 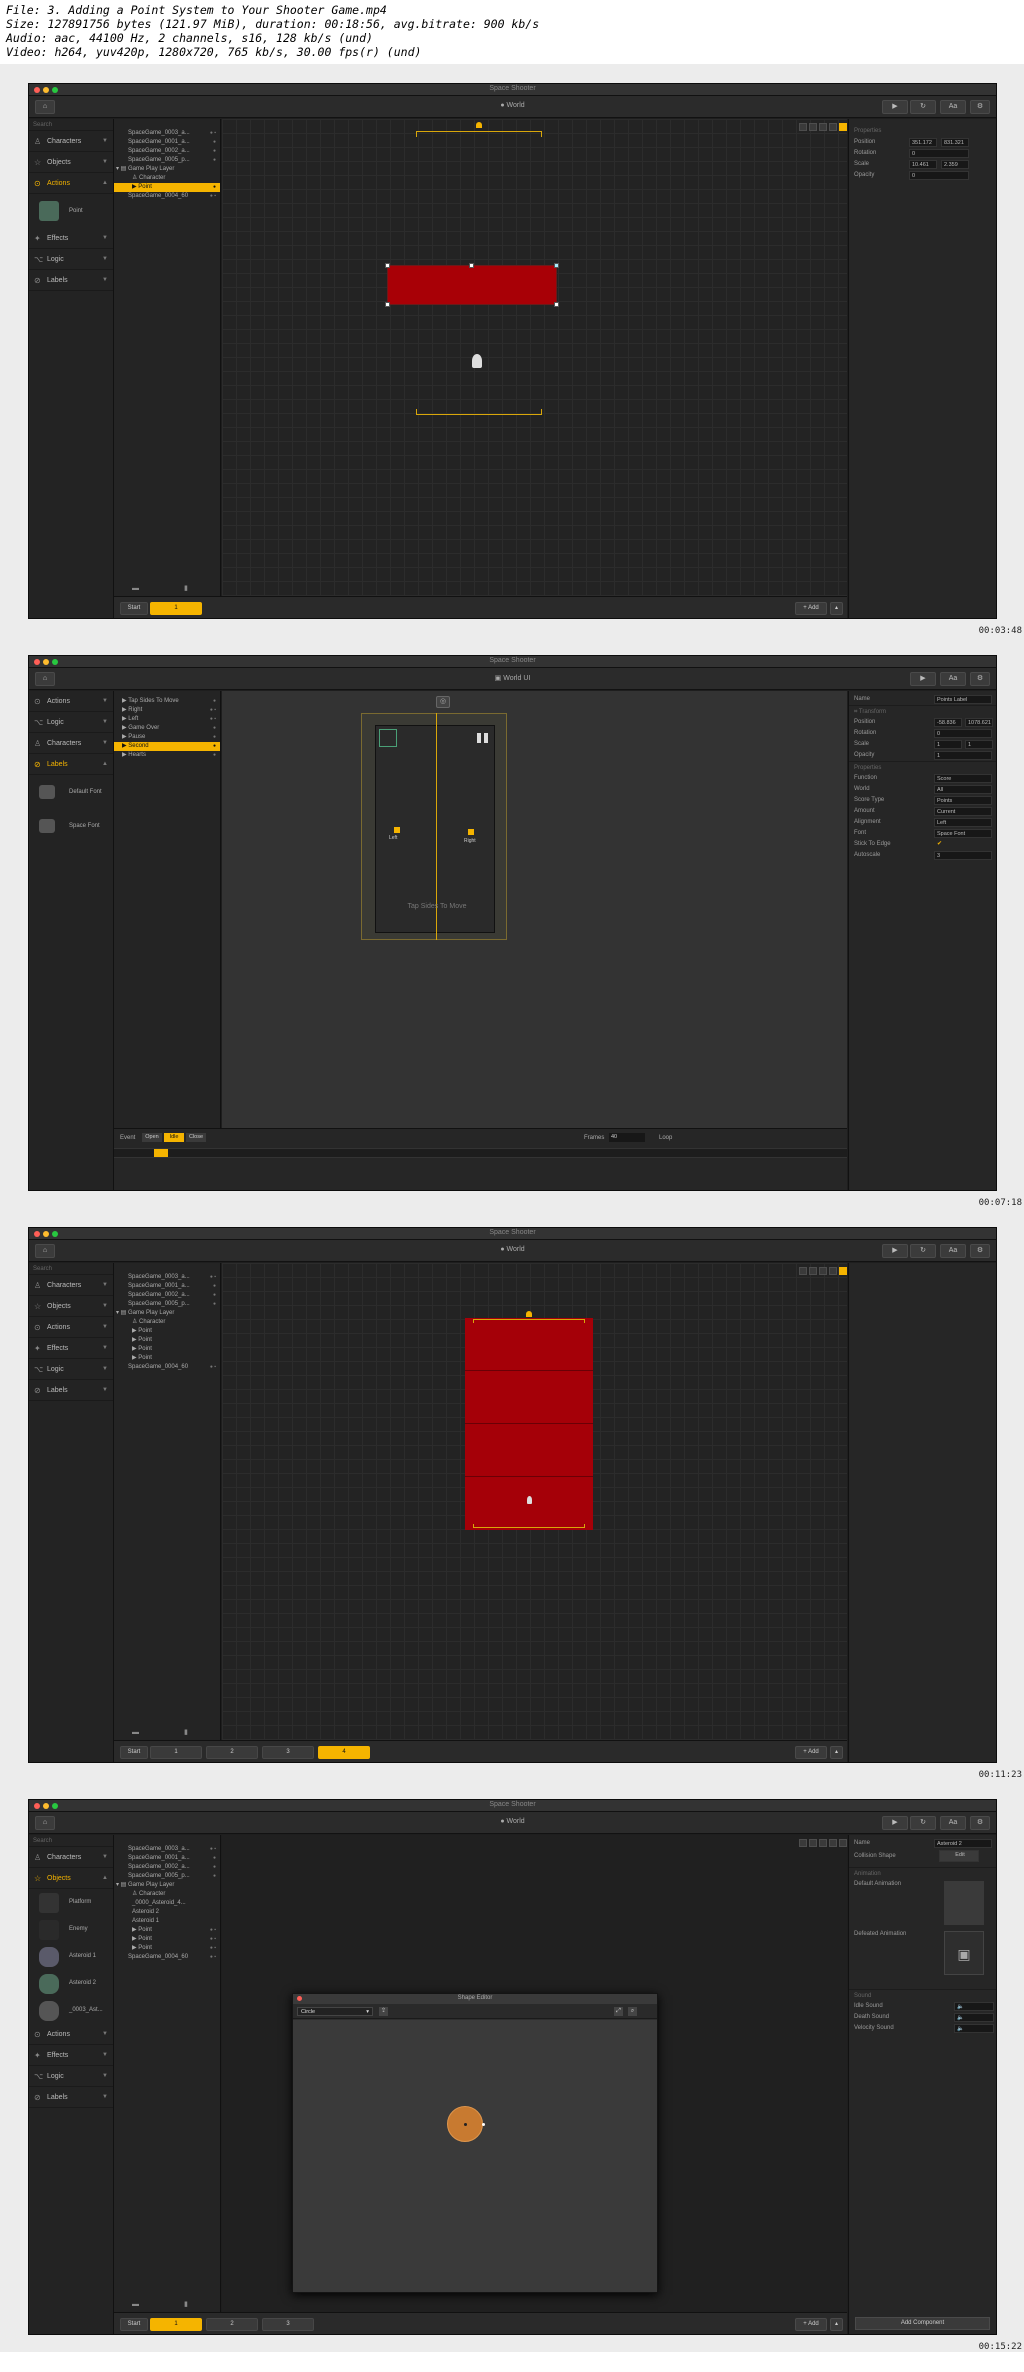 I want to click on zoom-icon: ⌕, so click(x=632, y=2011).